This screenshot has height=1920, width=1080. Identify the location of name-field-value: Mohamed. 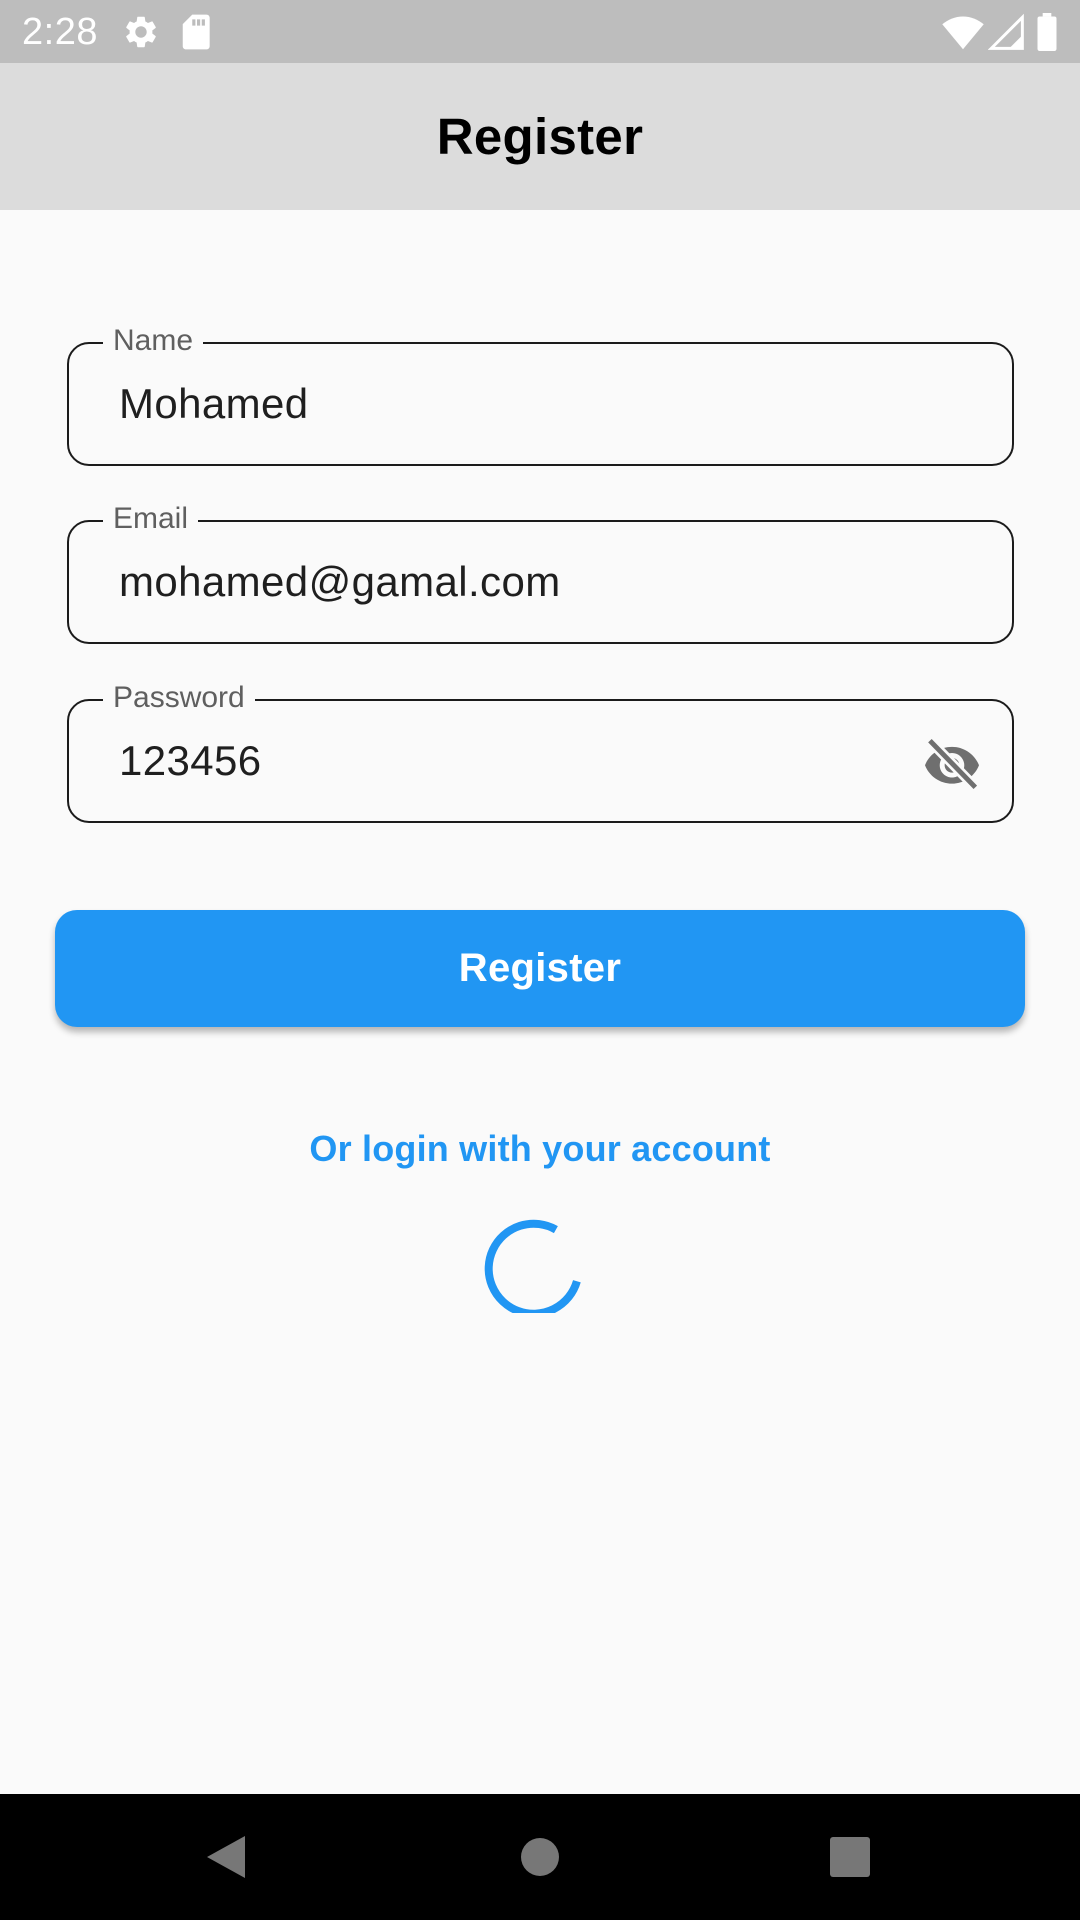
(214, 404).